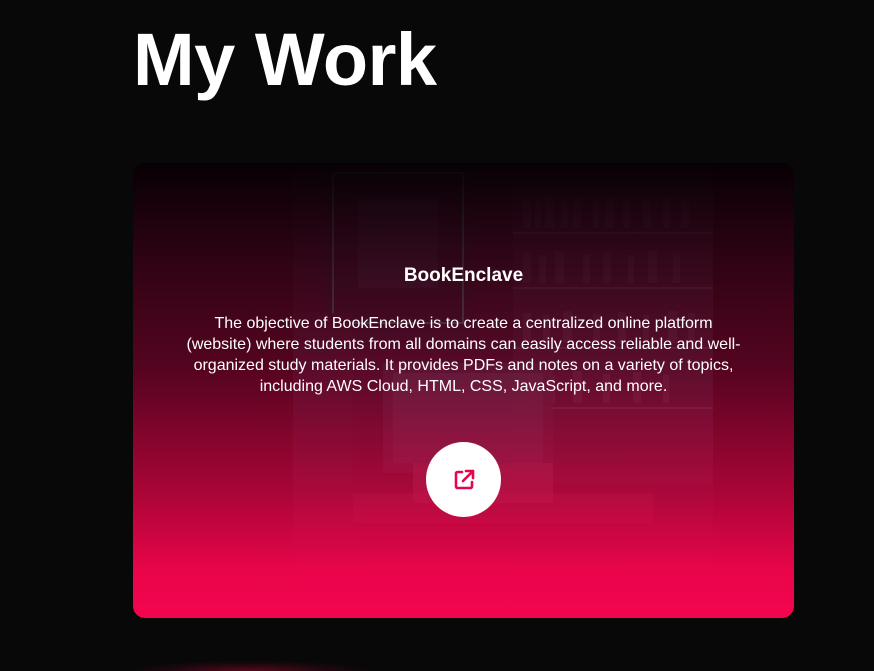  I want to click on open-project-button, so click(463, 479).